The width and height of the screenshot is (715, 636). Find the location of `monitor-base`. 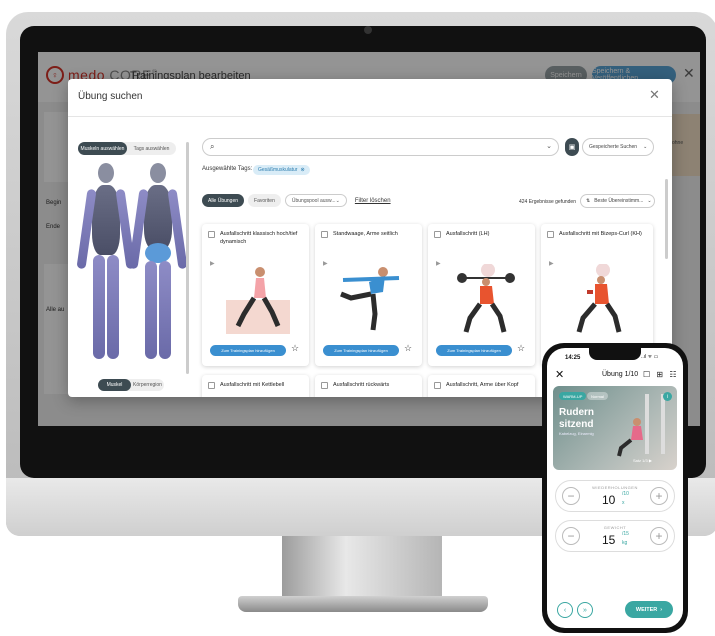

monitor-base is located at coordinates (363, 604).